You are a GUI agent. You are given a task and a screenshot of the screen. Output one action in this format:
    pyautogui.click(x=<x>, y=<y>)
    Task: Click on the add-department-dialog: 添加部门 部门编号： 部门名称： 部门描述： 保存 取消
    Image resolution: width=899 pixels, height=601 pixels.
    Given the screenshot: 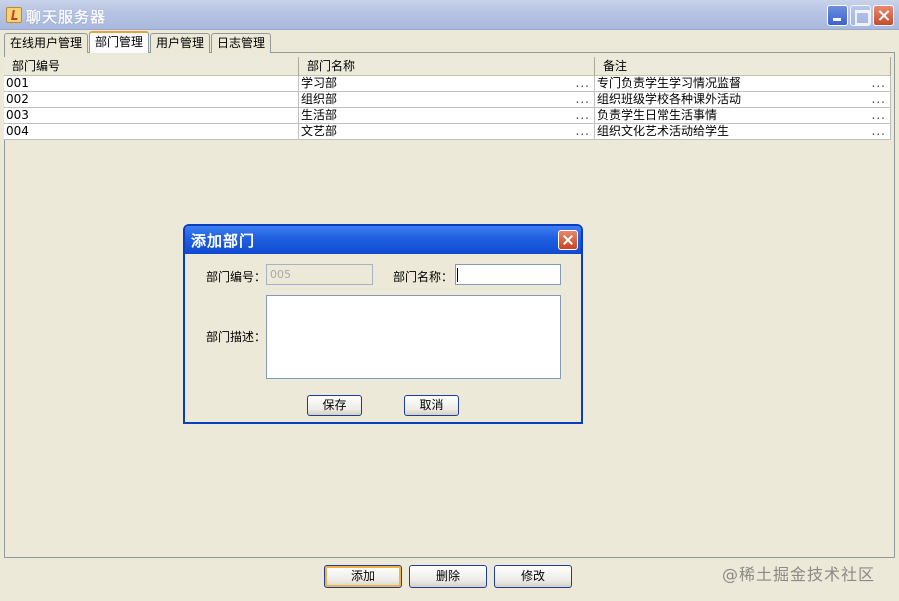 What is the action you would take?
    pyautogui.click(x=383, y=324)
    